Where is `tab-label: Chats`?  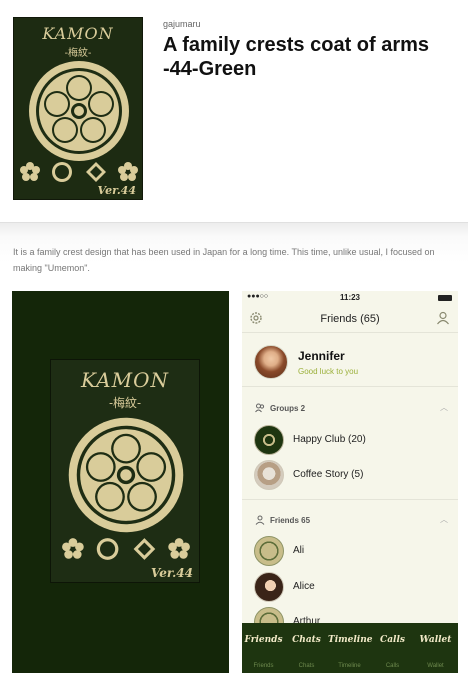
tab-label: Chats is located at coordinates (306, 640).